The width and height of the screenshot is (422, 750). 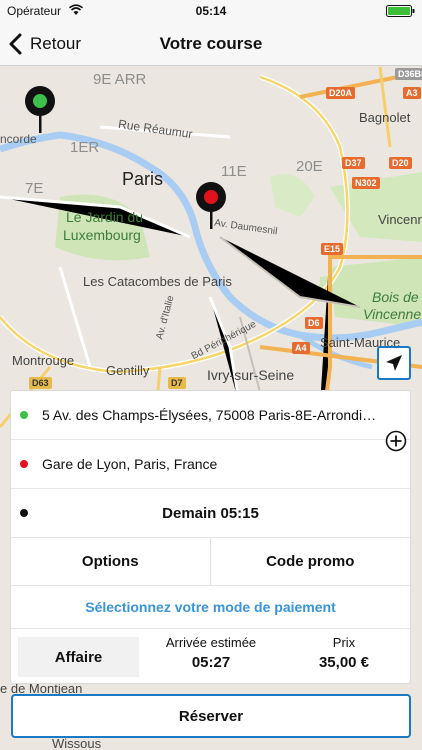 What do you see at coordinates (128, 370) in the screenshot?
I see `map-label-gentilly: Gentilly` at bounding box center [128, 370].